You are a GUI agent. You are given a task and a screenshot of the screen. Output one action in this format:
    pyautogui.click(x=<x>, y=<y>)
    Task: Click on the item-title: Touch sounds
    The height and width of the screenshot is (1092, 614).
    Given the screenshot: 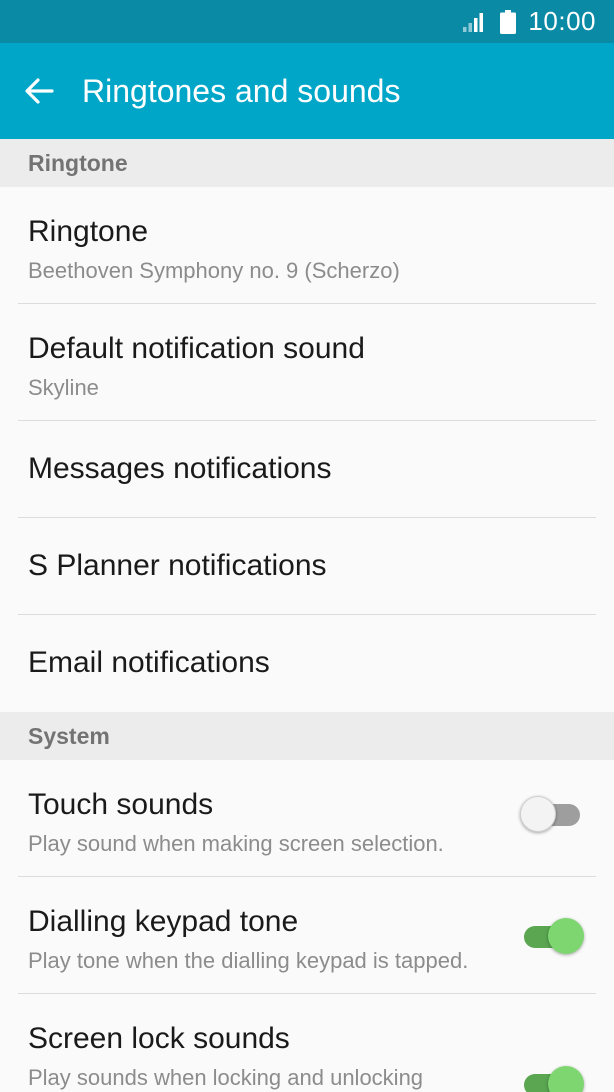 What is the action you would take?
    pyautogui.click(x=121, y=804)
    